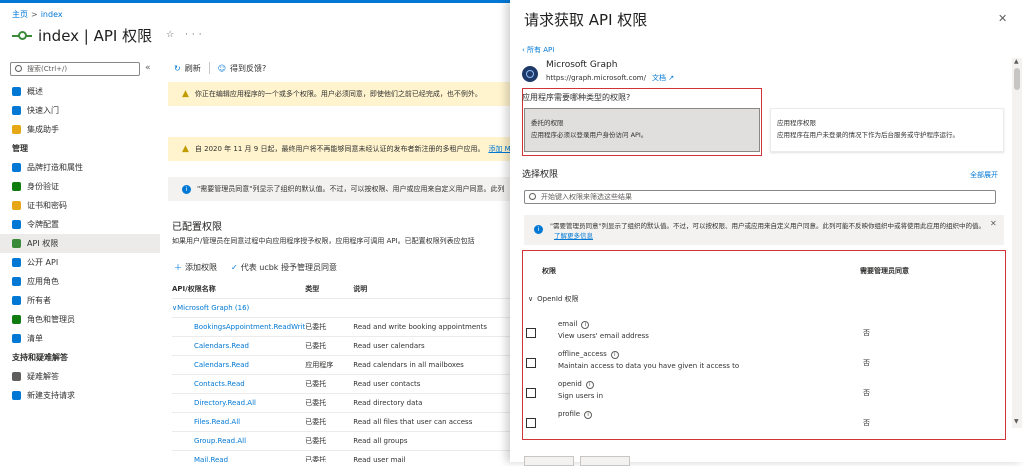 The image size is (1024, 466). Describe the element at coordinates (538, 50) in the screenshot. I see `all-apis-link: ‹ 所有 API` at that location.